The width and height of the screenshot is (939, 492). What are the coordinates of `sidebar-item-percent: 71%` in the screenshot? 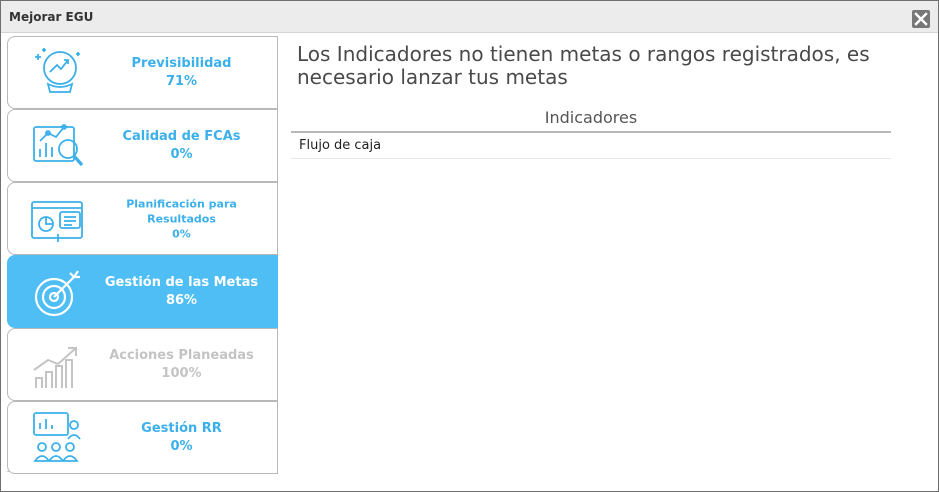 It's located at (181, 81).